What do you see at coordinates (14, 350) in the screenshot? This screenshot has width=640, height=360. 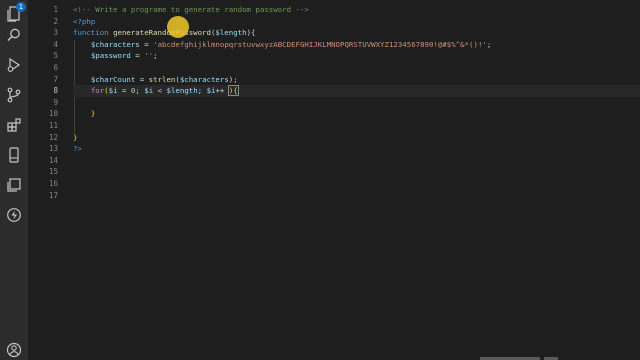 I see `account-icon` at bounding box center [14, 350].